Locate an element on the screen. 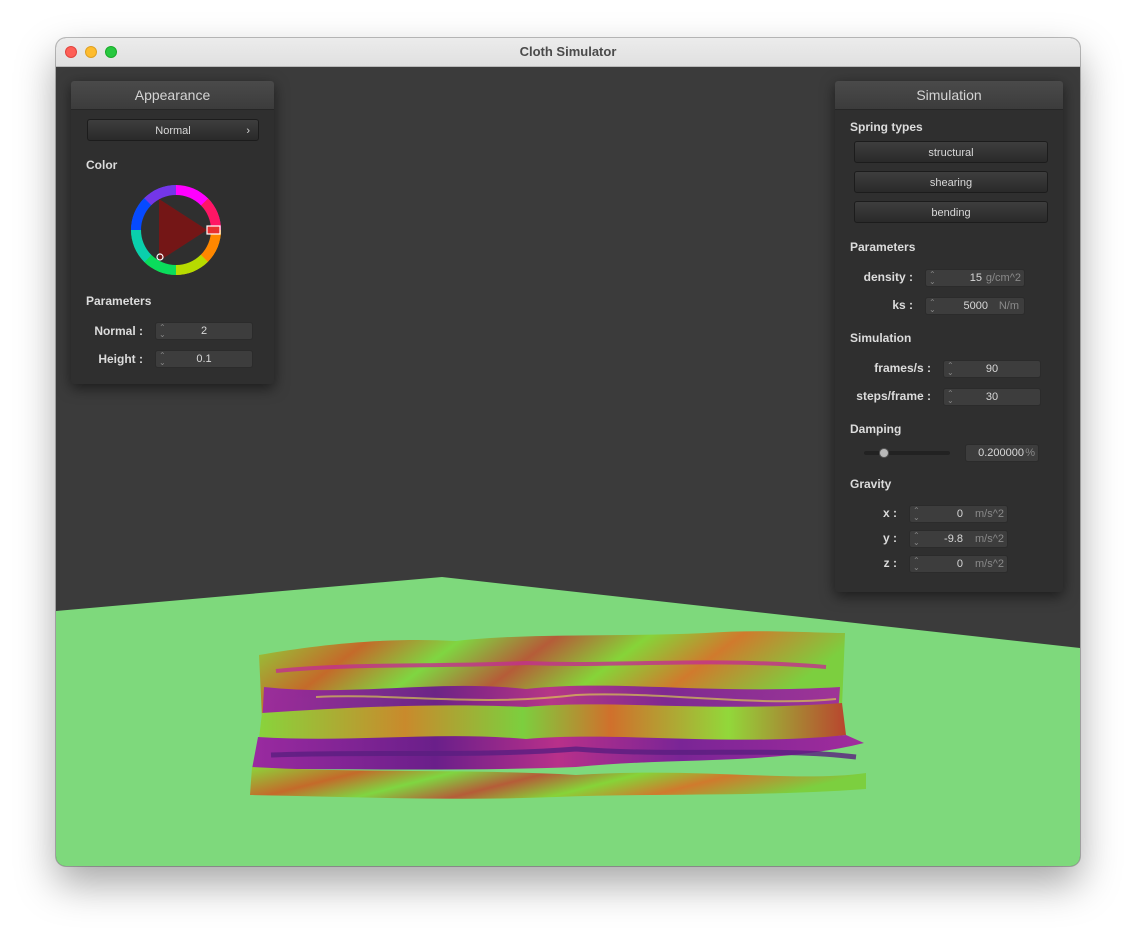 The width and height of the screenshot is (1136, 940). bending-toggle: bending is located at coordinates (951, 212).